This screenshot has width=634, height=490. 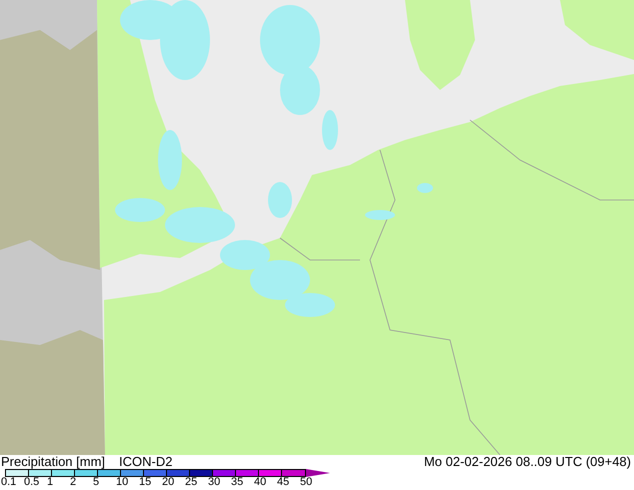 I want to click on map-title: Precipitation [mm], so click(x=53, y=461).